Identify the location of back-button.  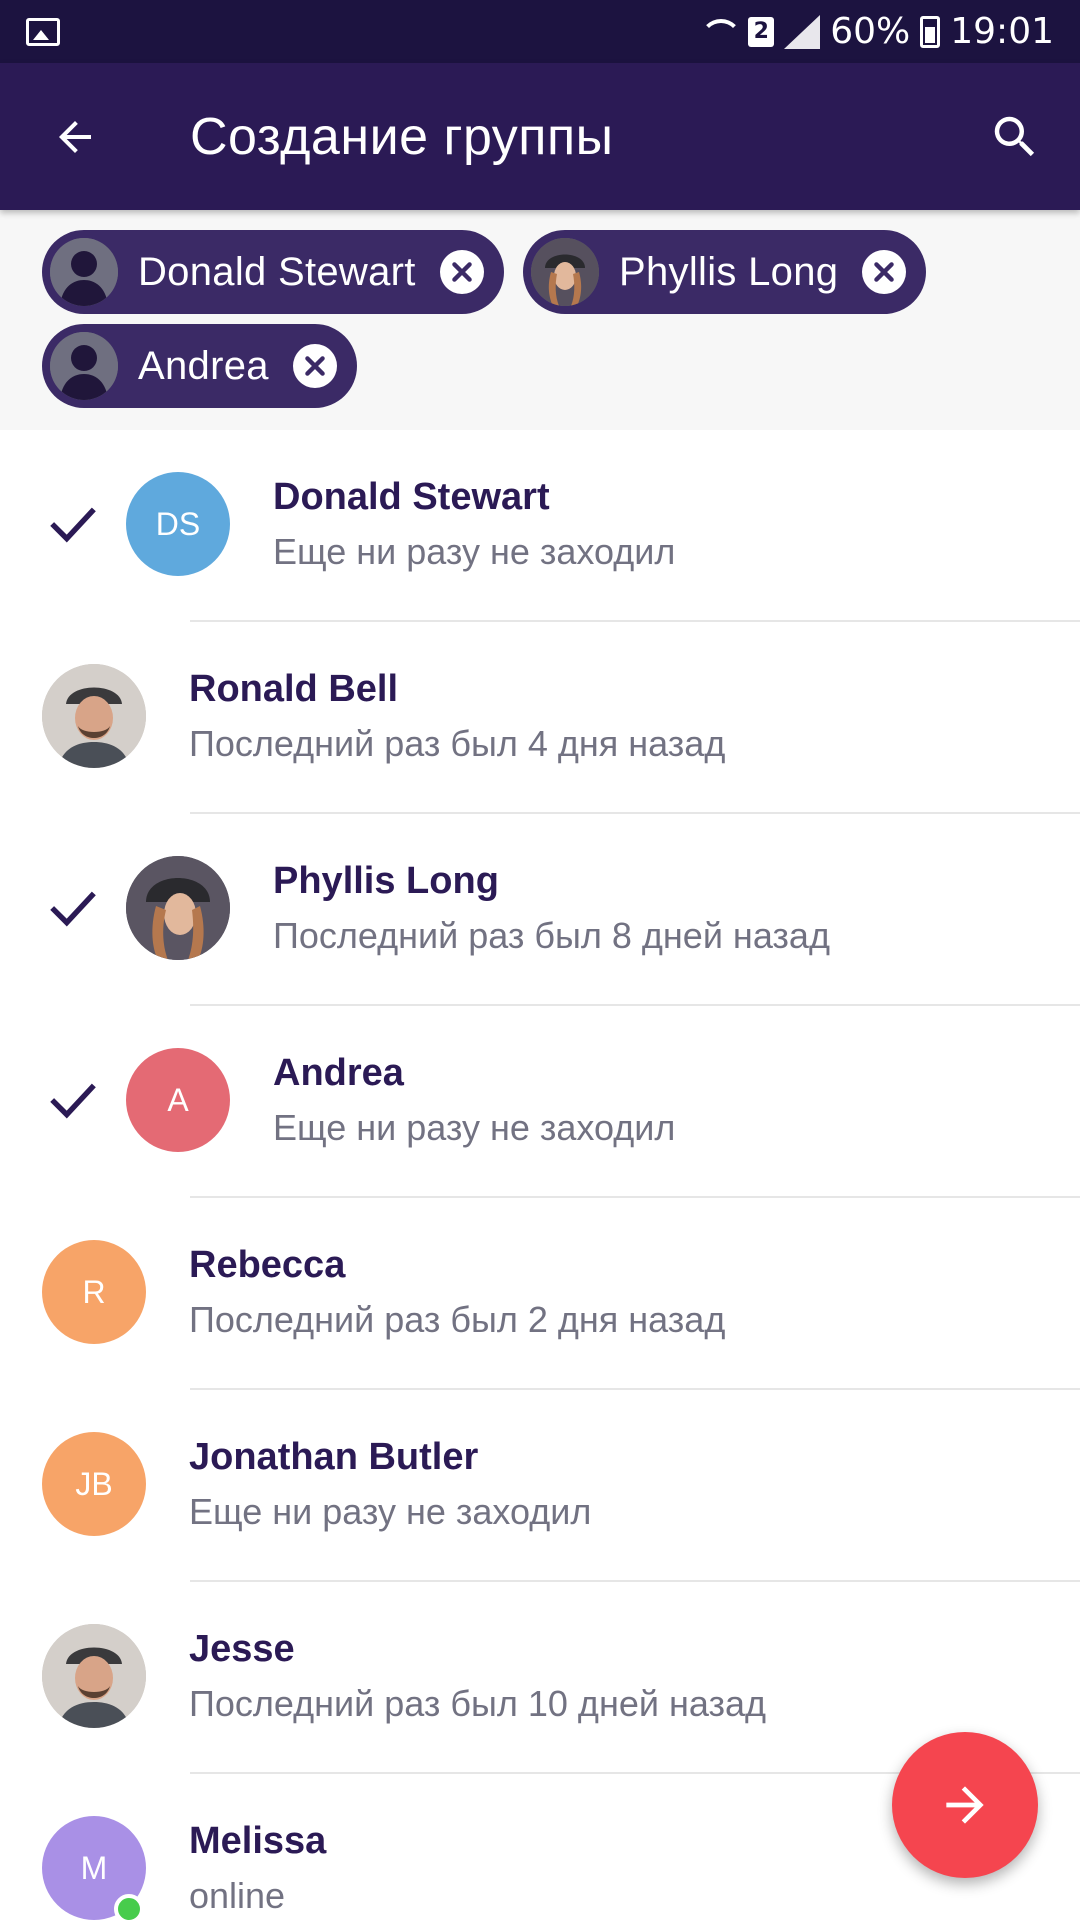
(75, 136).